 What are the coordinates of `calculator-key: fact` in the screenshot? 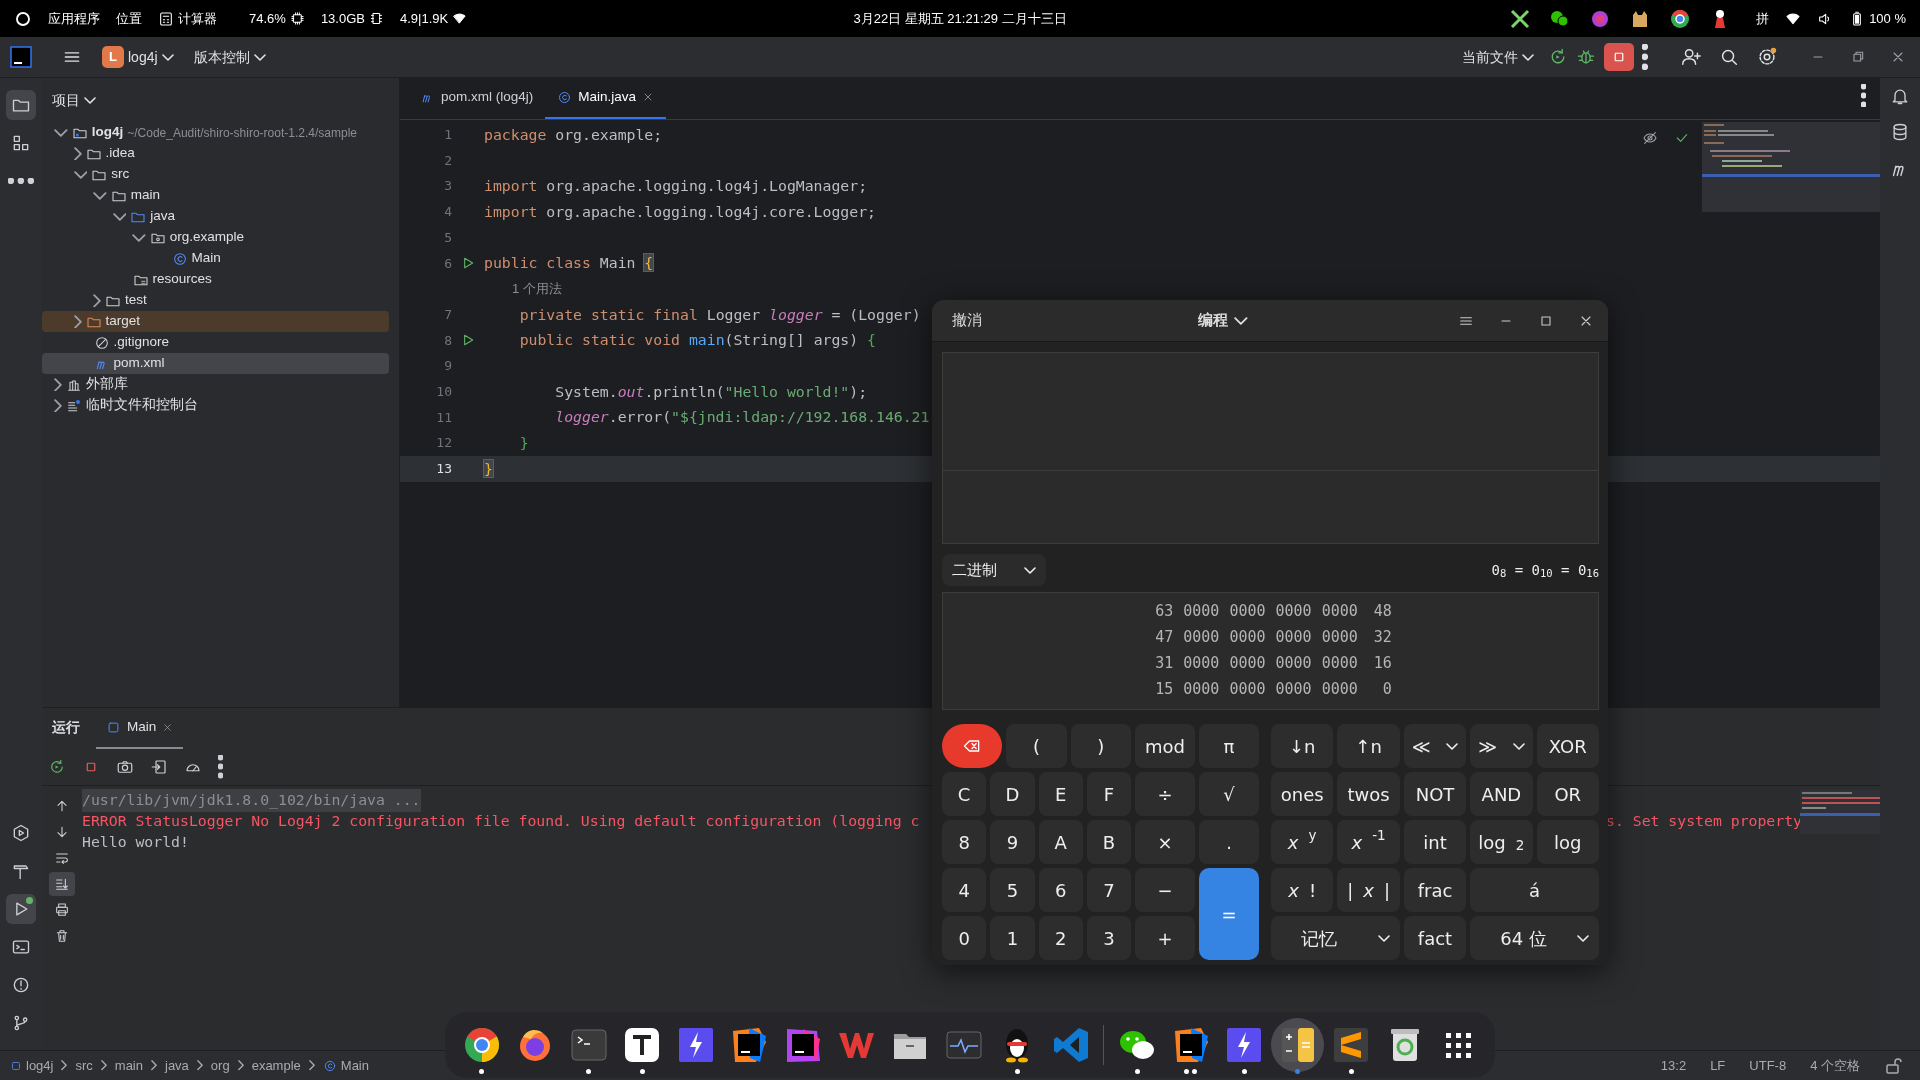 It's located at (1435, 938).